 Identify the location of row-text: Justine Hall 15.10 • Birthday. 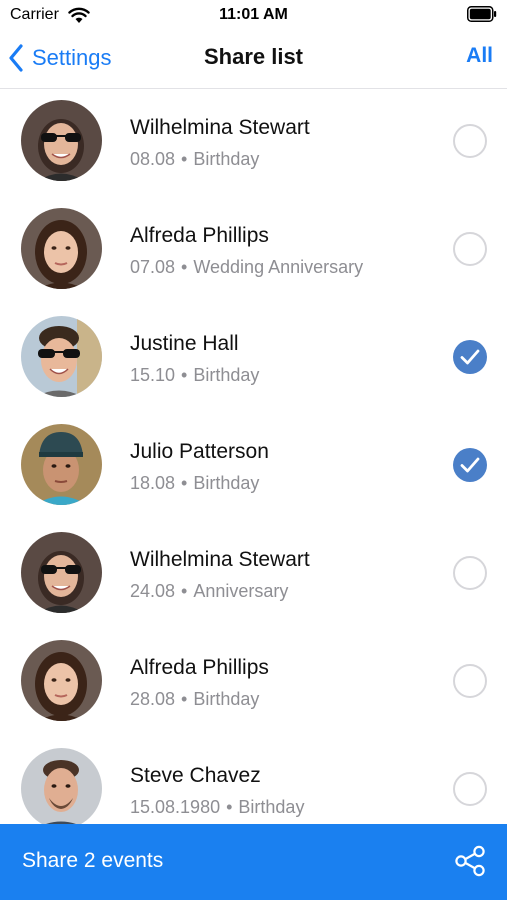
(278, 359).